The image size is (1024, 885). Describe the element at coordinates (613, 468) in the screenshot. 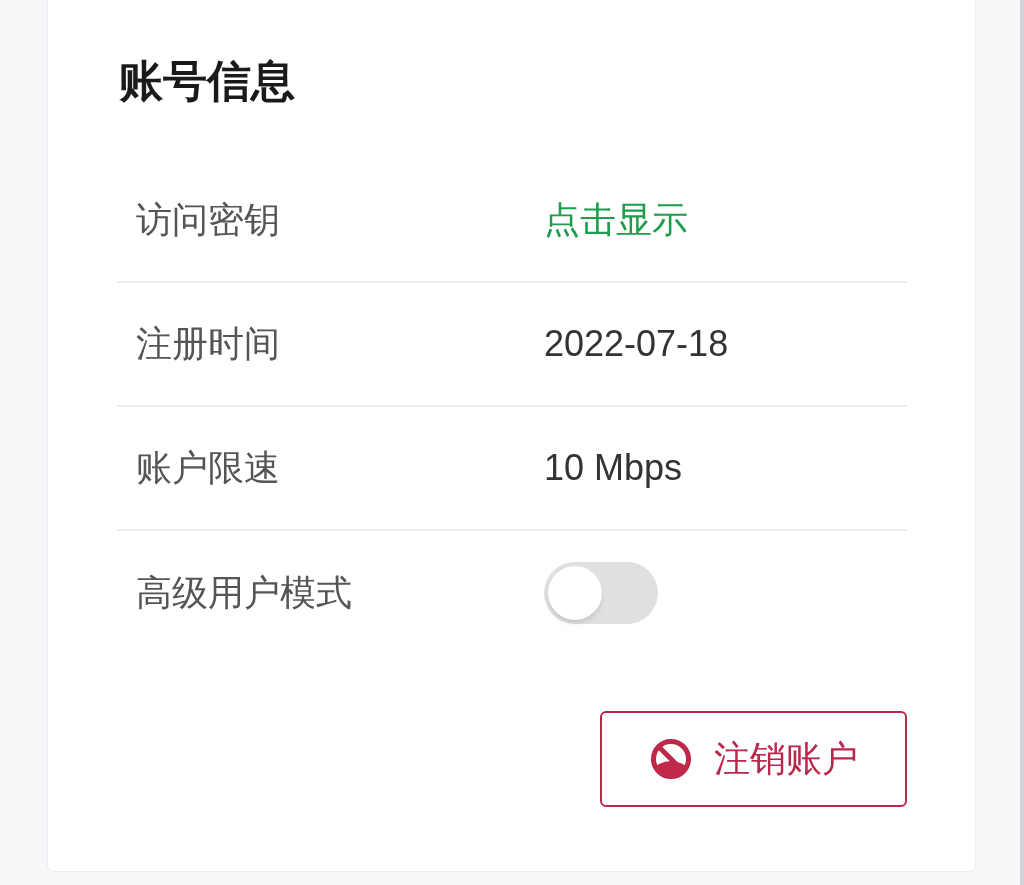

I see `field-value: 10 Mbps` at that location.